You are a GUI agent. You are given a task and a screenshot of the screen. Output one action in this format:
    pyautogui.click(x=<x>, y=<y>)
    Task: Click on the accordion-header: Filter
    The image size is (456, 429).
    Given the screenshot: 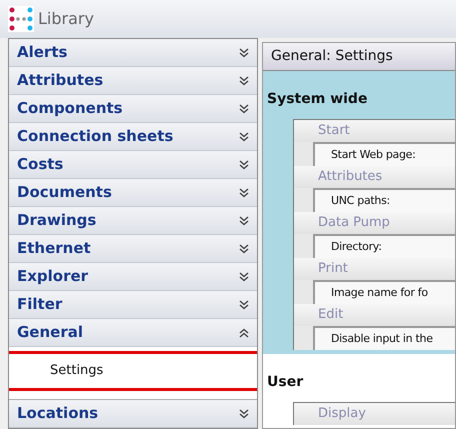 What is the action you would take?
    pyautogui.click(x=133, y=305)
    